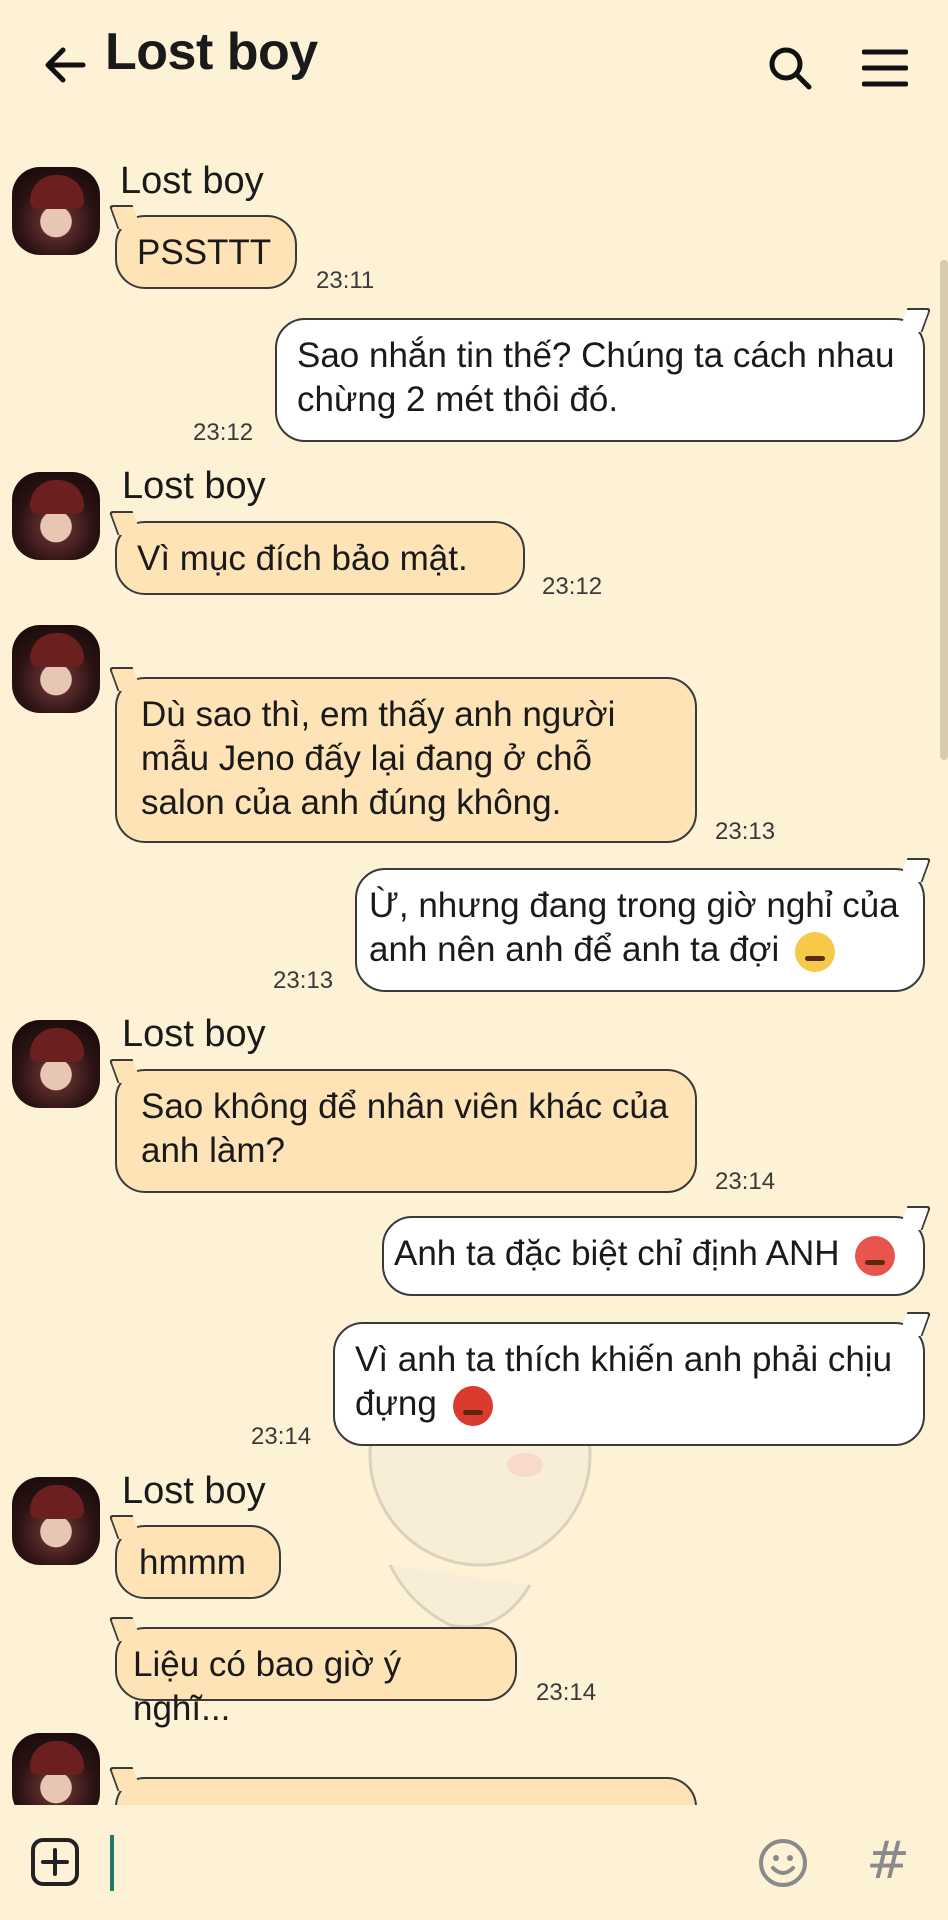  Describe the element at coordinates (420, 1863) in the screenshot. I see `message-input` at that location.